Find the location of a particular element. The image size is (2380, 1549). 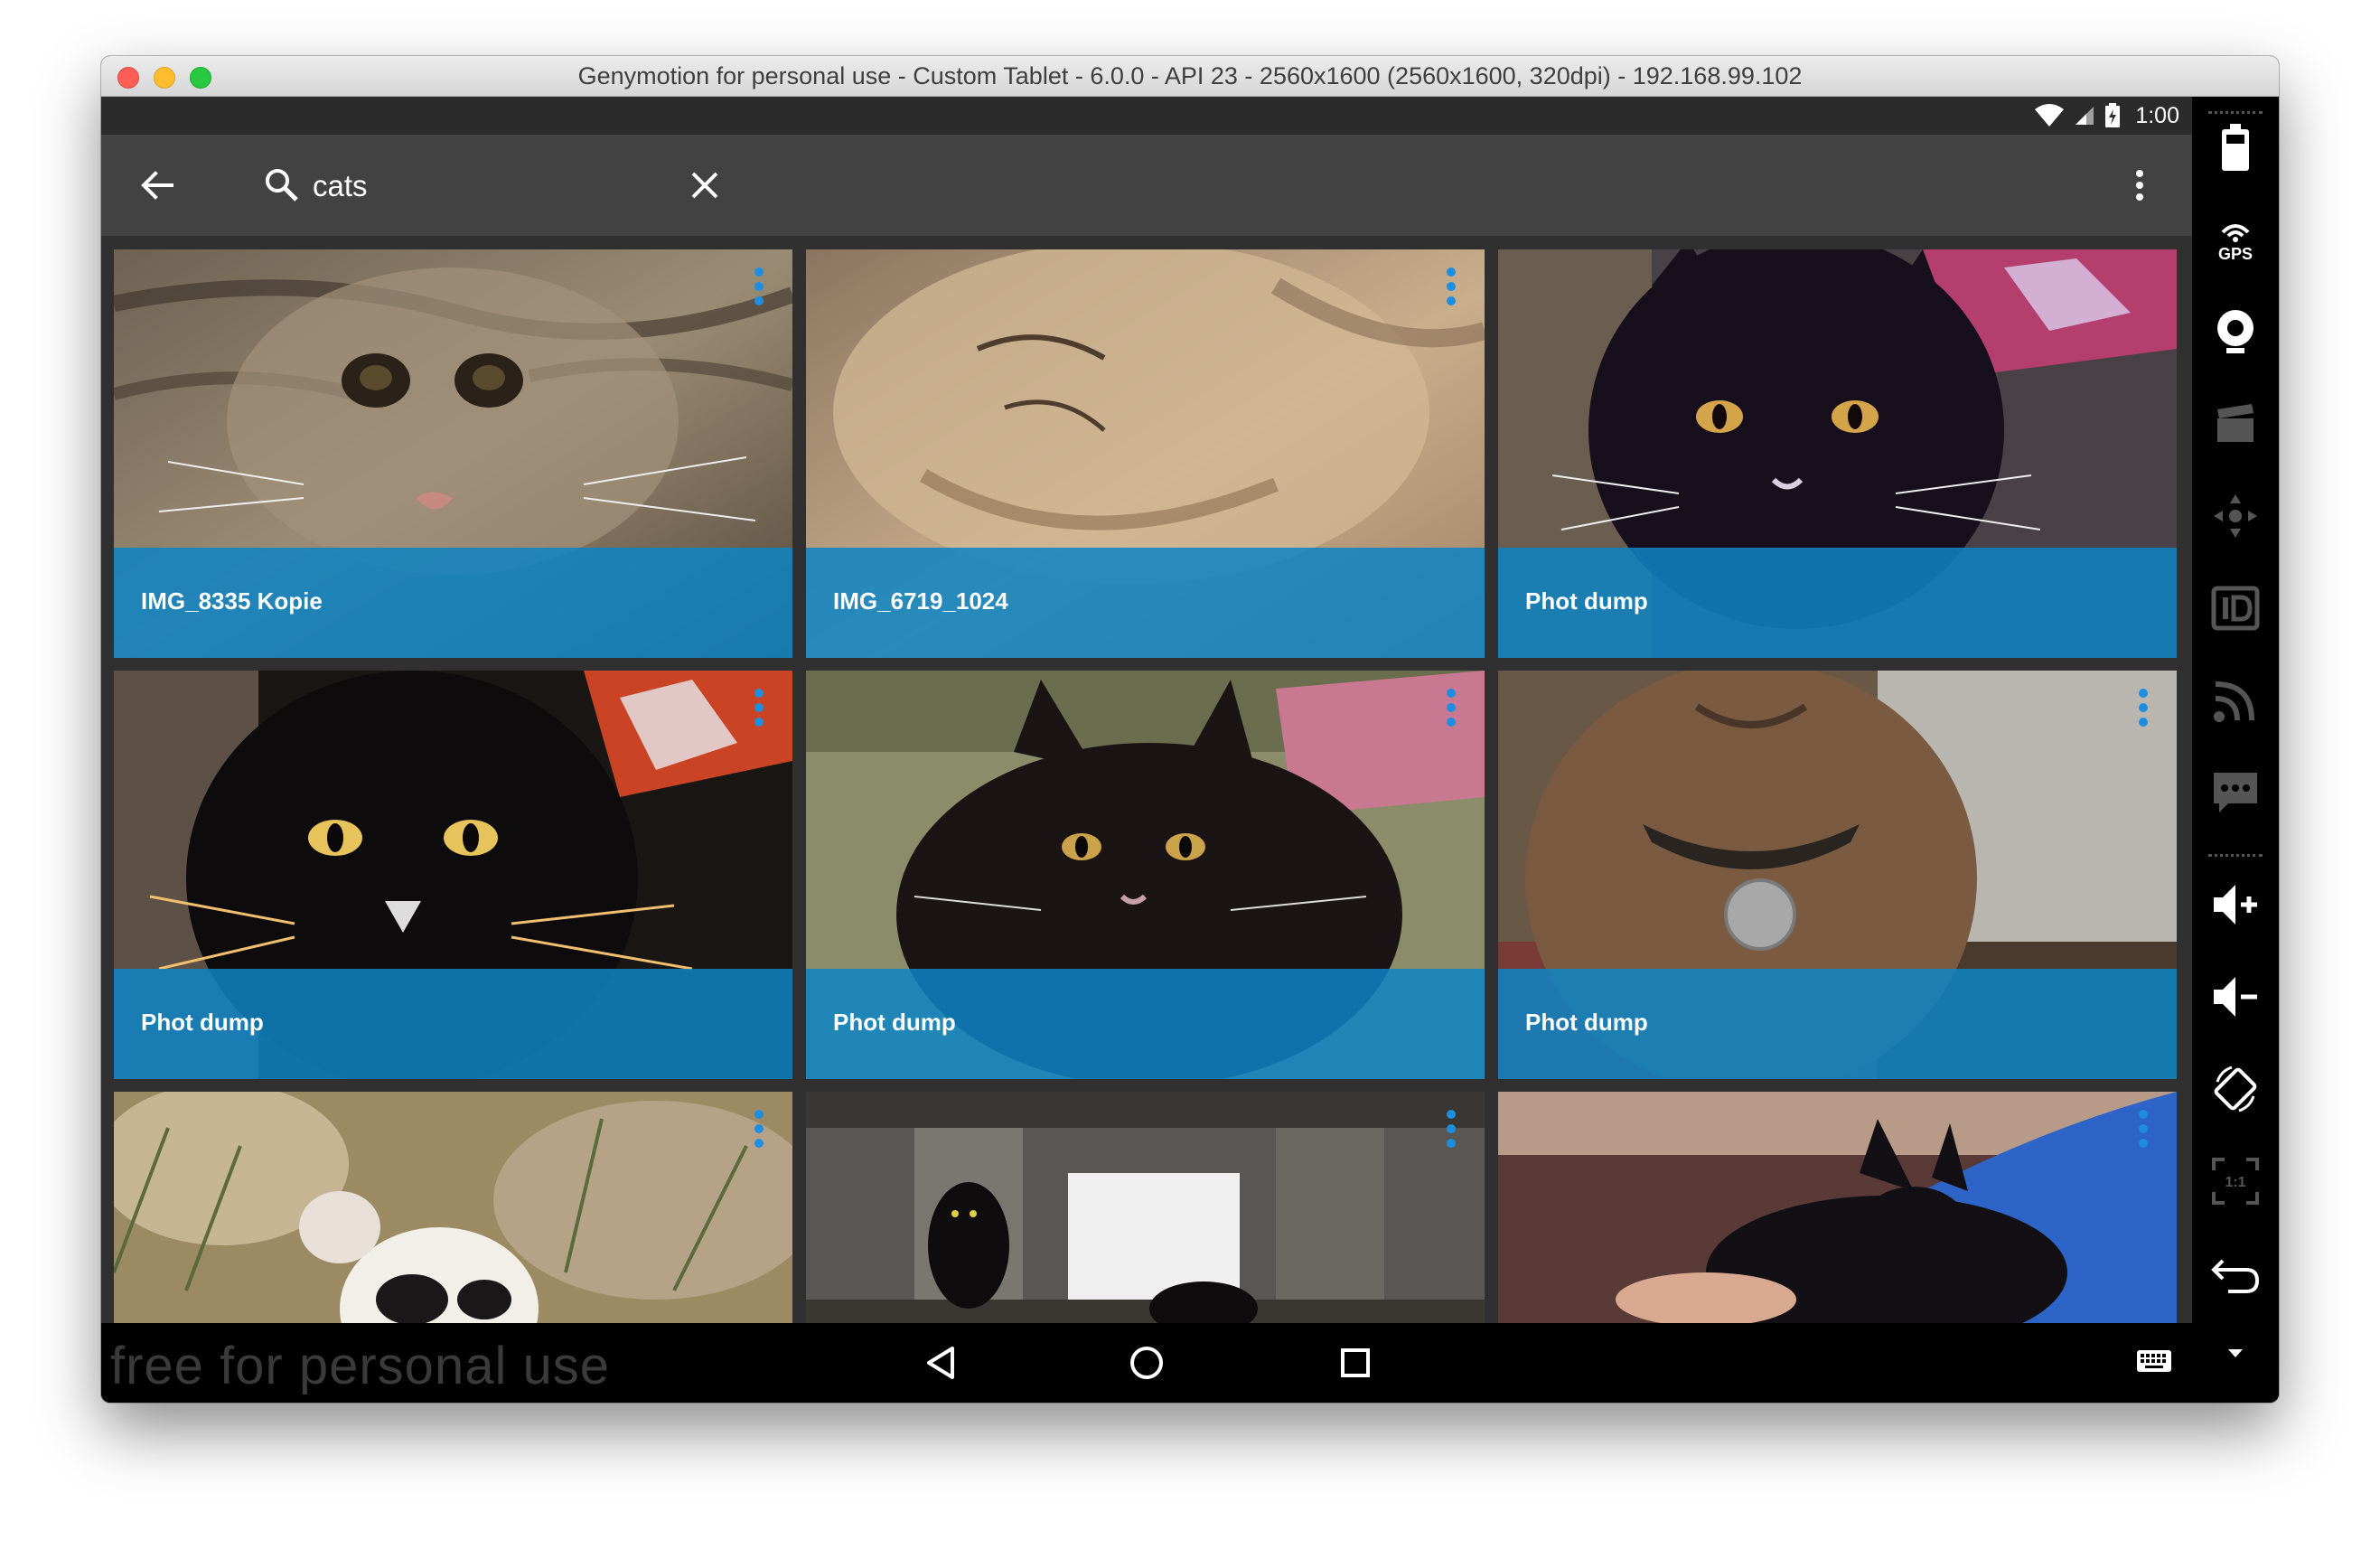

screencast-icon is located at coordinates (2235, 423).